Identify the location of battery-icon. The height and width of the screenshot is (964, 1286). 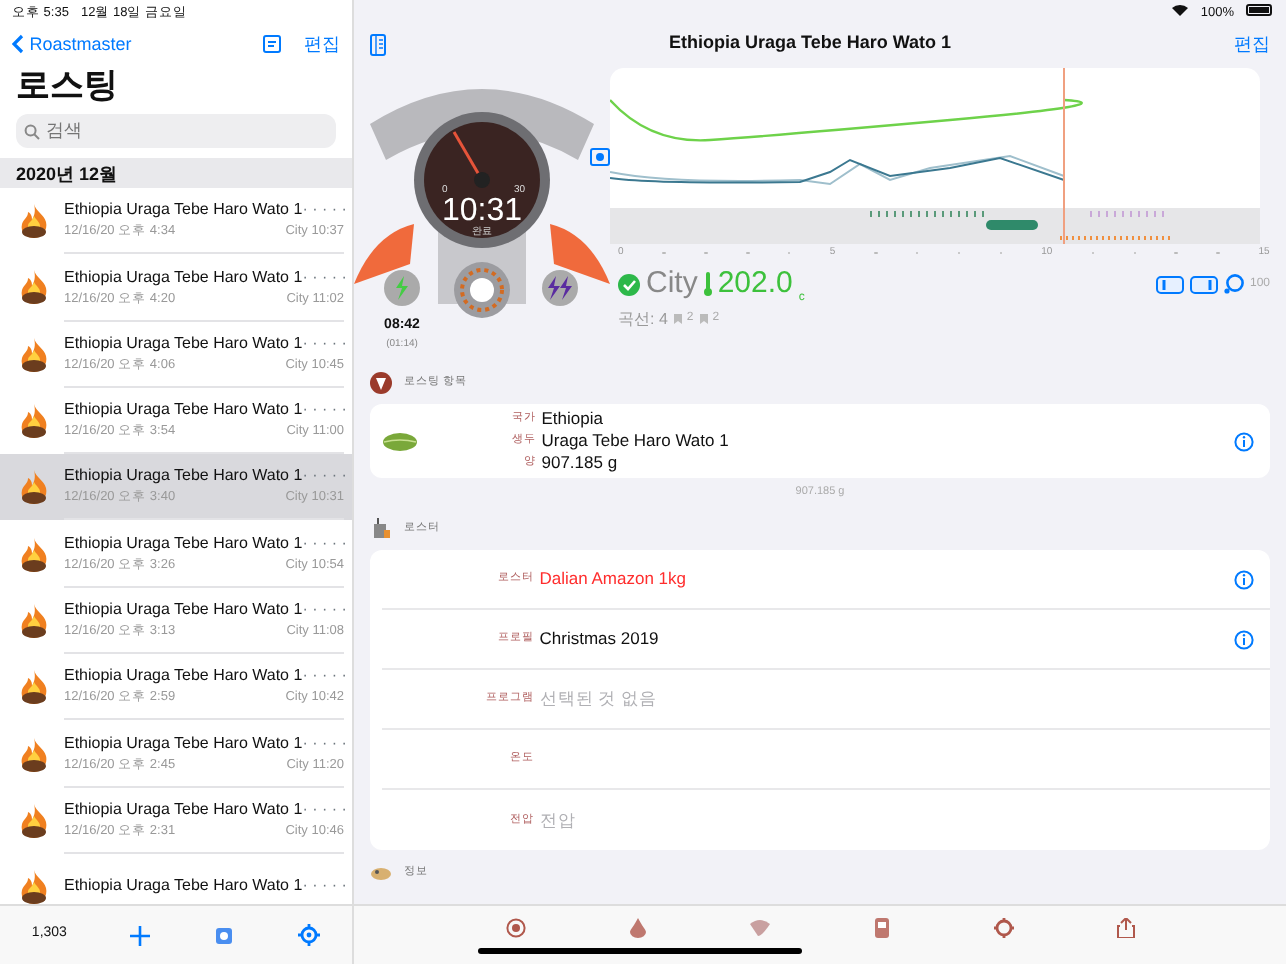
(1260, 10).